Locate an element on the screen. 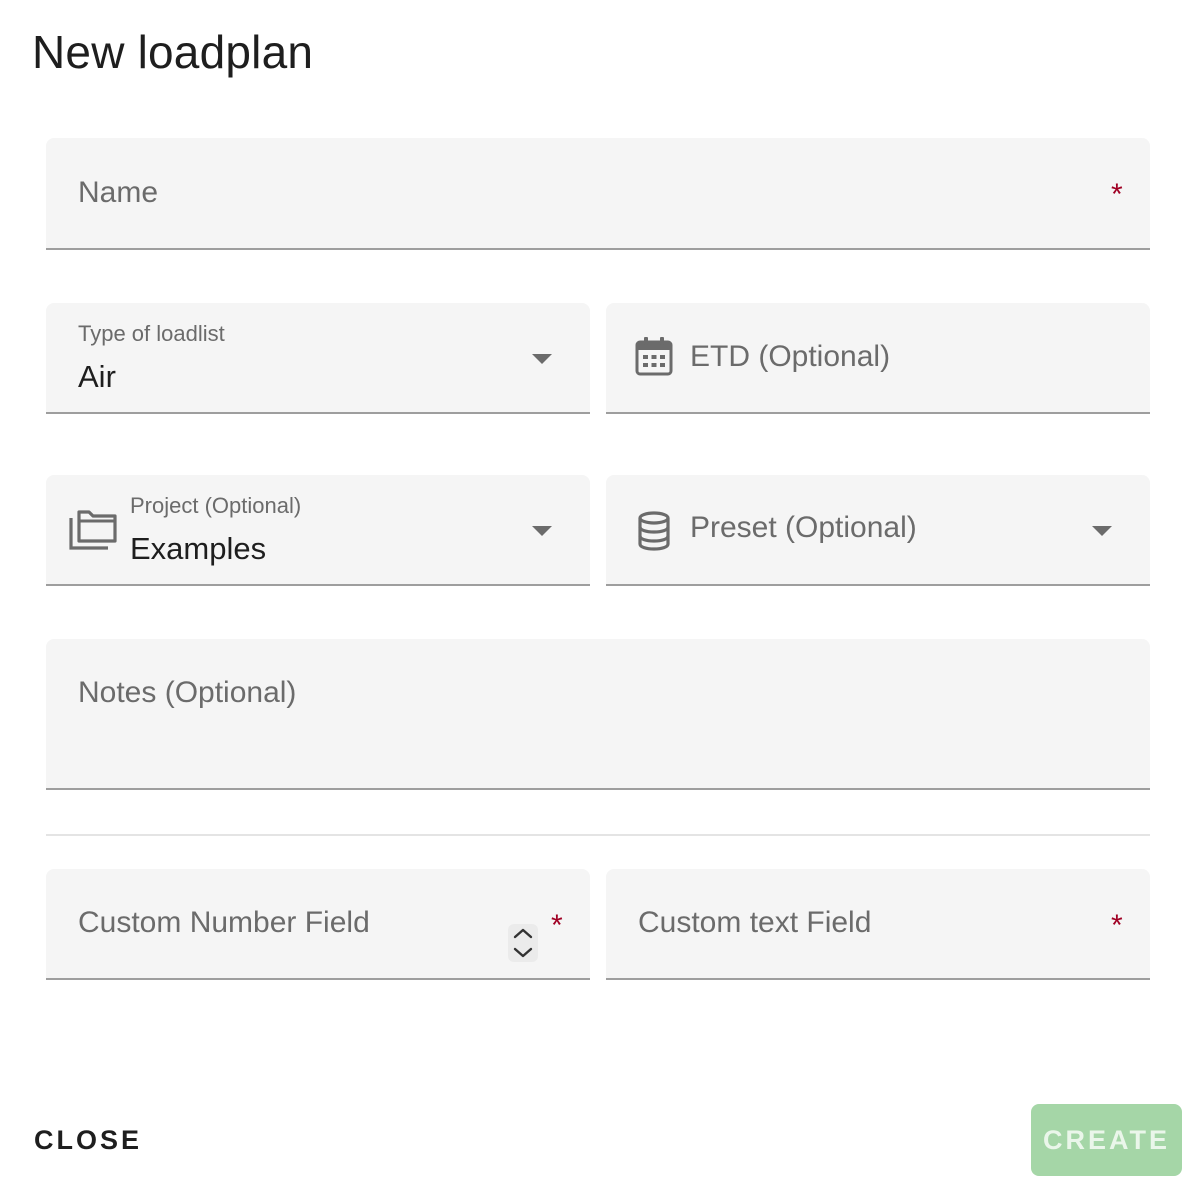 This screenshot has height=1190, width=1196. type-of-loadlist-value: Air is located at coordinates (97, 376).